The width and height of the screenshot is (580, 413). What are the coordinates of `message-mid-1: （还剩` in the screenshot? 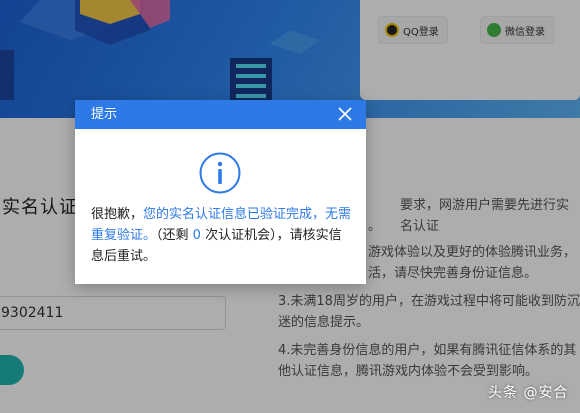 It's located at (174, 235).